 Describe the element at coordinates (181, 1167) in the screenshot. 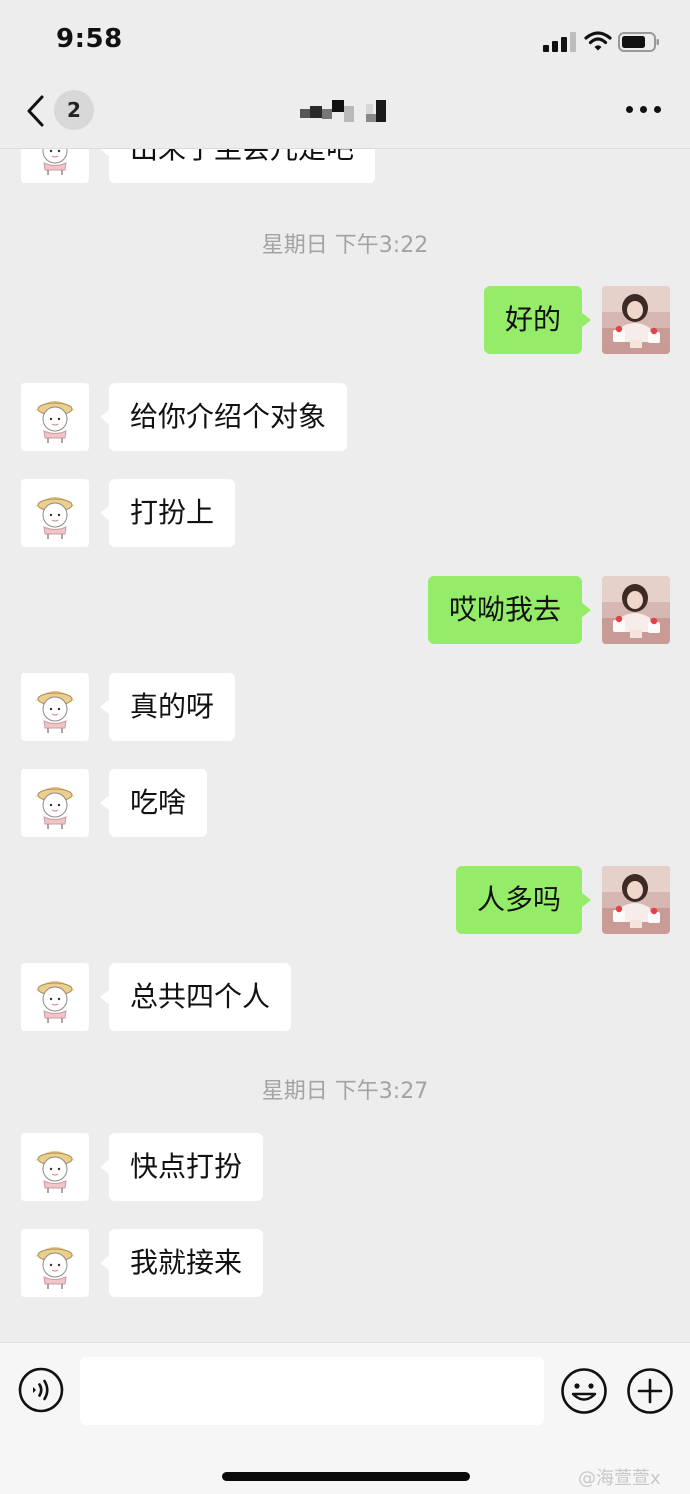

I see `message-bubble-received: 快点打扮` at that location.